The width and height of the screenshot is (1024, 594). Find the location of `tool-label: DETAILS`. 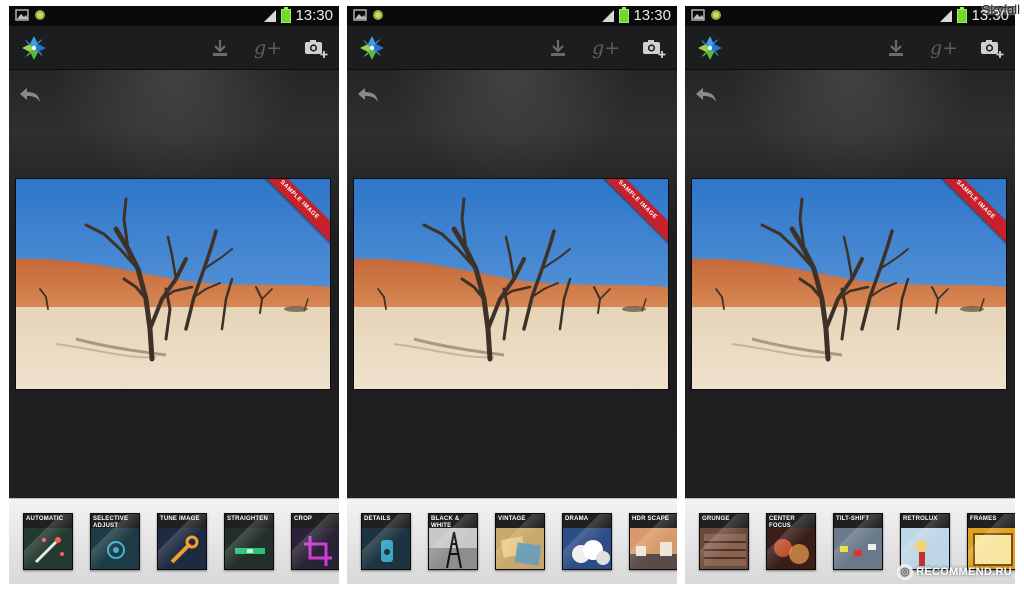

tool-label: DETAILS is located at coordinates (377, 519).